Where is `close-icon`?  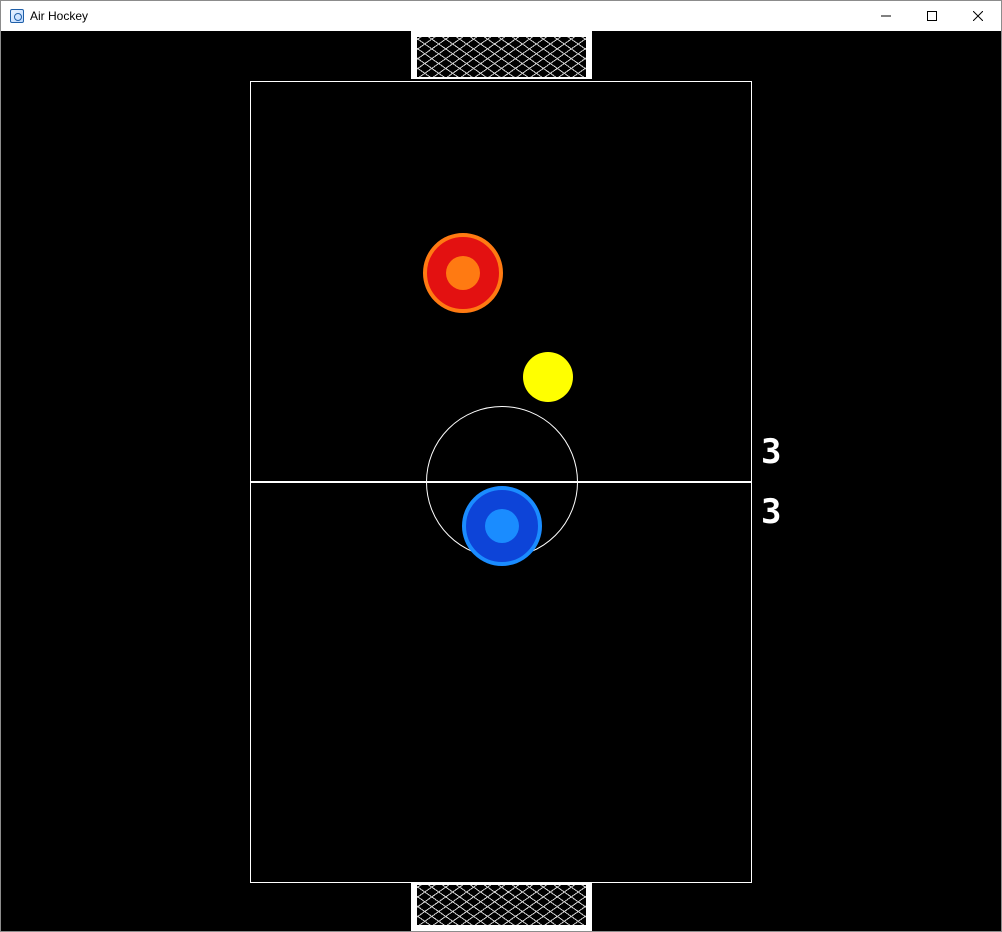
close-icon is located at coordinates (978, 16).